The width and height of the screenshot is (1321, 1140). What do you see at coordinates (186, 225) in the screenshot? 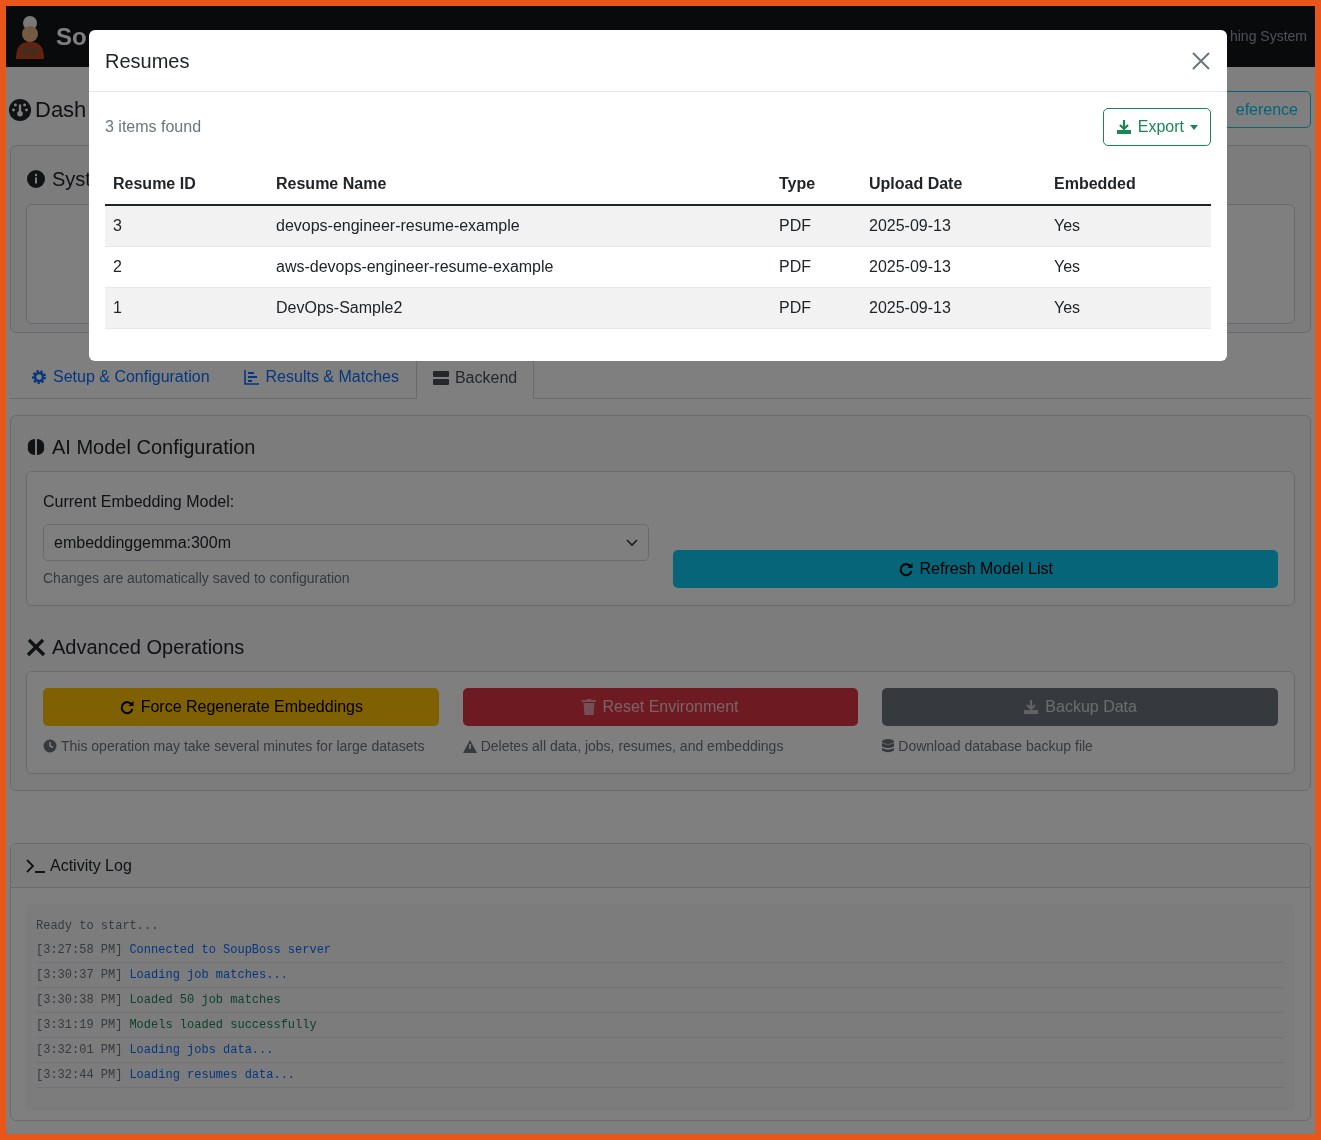
I see `table-cell: 3` at bounding box center [186, 225].